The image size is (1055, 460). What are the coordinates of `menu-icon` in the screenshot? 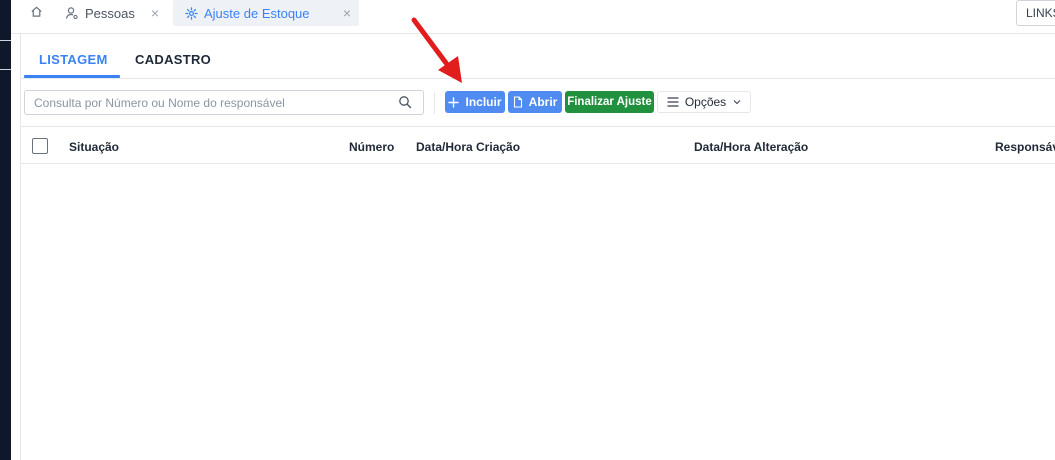 It's located at (673, 102).